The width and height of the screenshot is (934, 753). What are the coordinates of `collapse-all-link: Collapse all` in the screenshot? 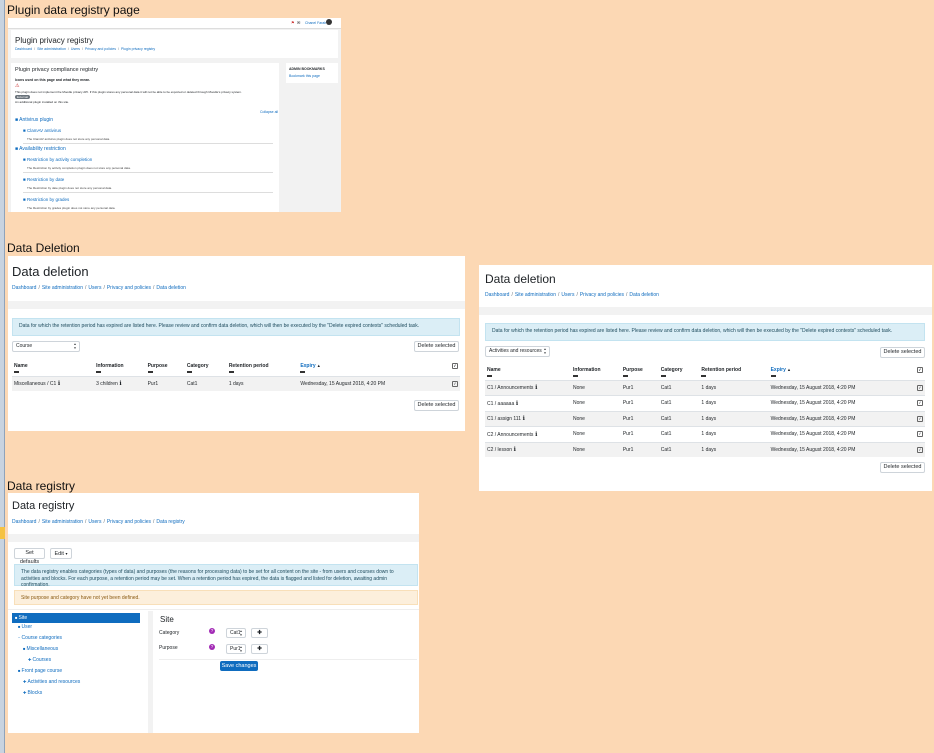 It's located at (269, 112).